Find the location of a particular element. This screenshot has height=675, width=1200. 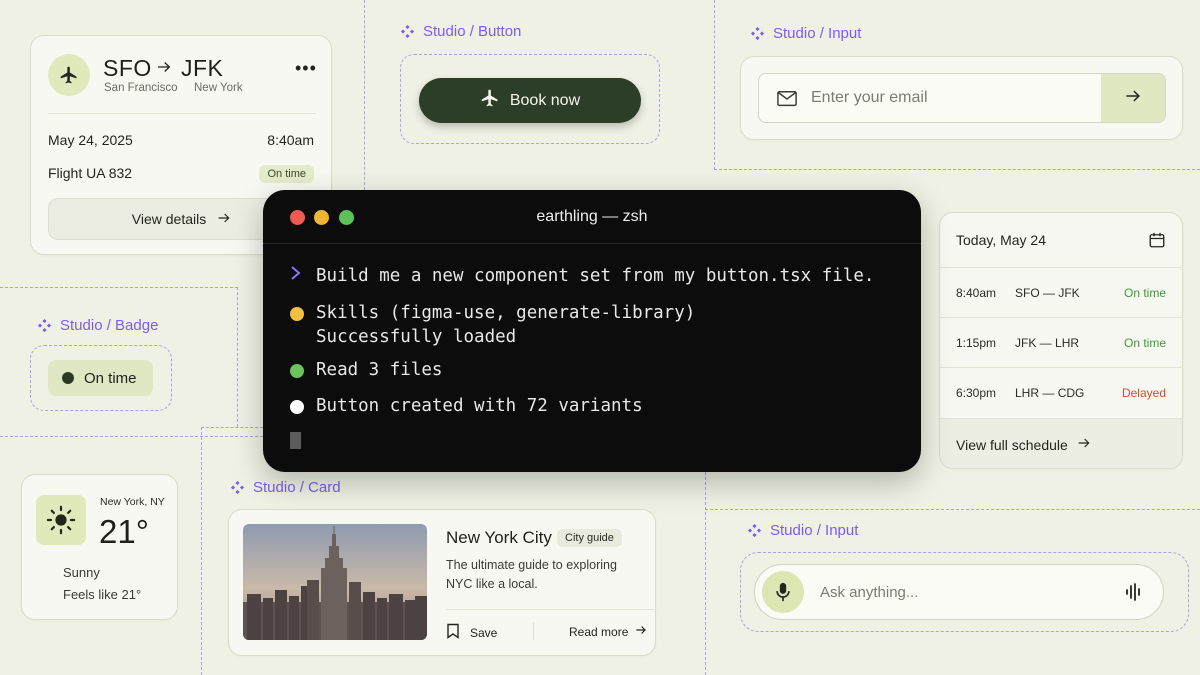

submit-button is located at coordinates (1133, 98).